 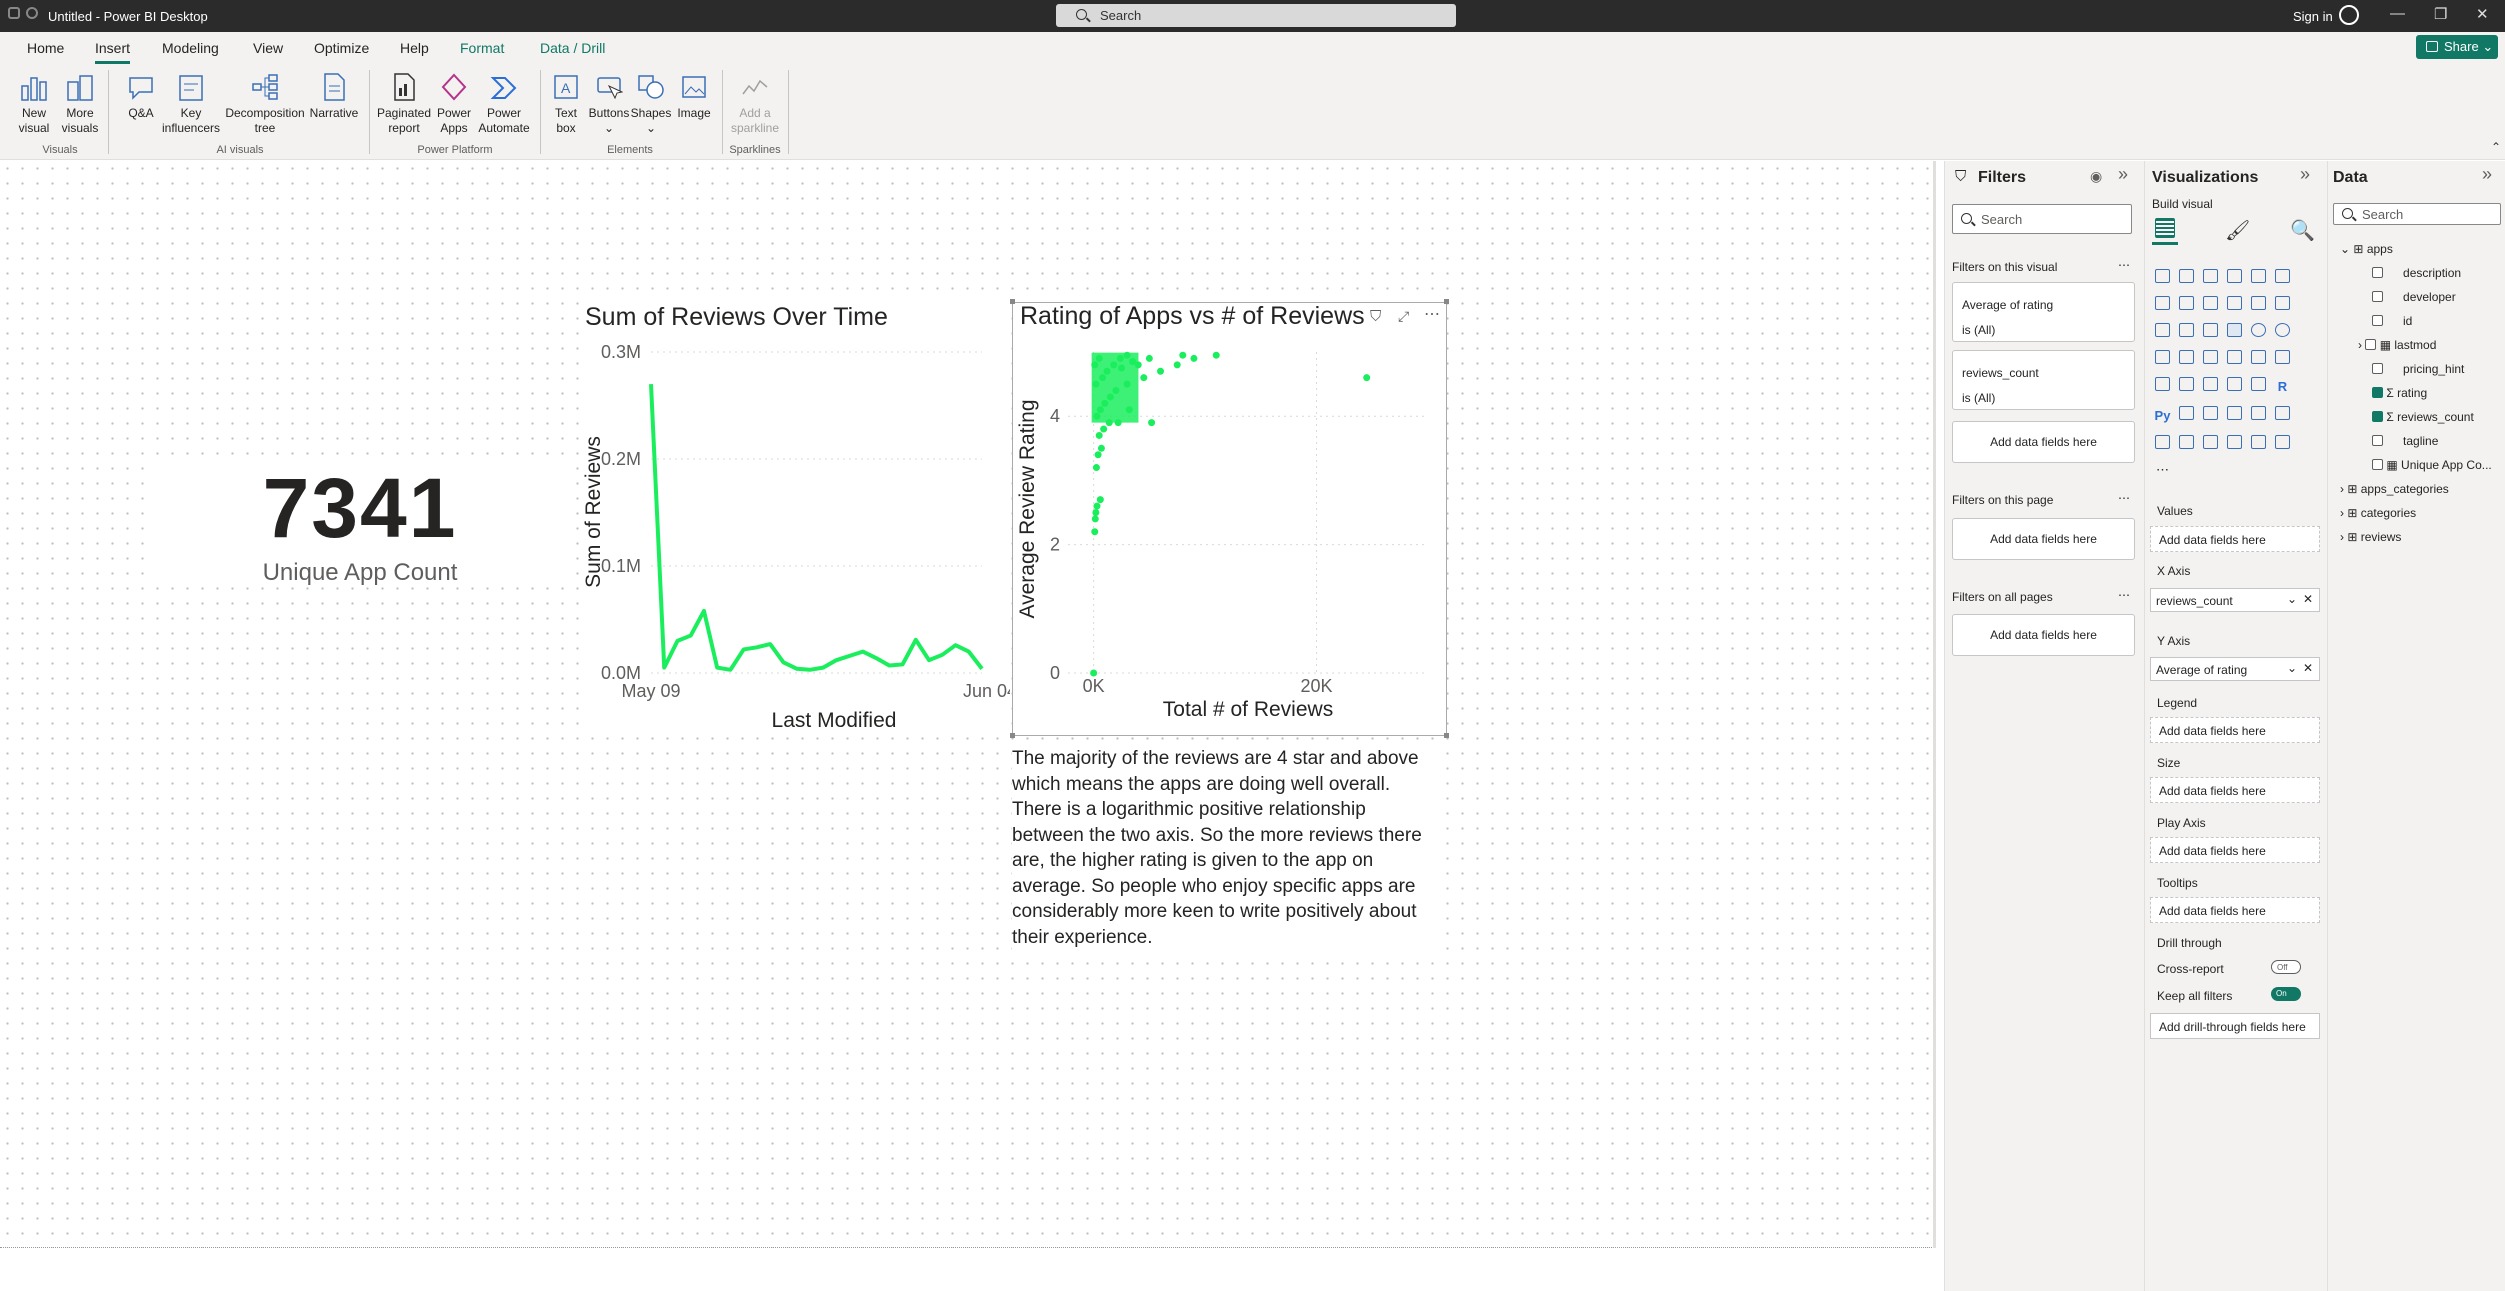 I want to click on save-icon, so click(x=14, y=13).